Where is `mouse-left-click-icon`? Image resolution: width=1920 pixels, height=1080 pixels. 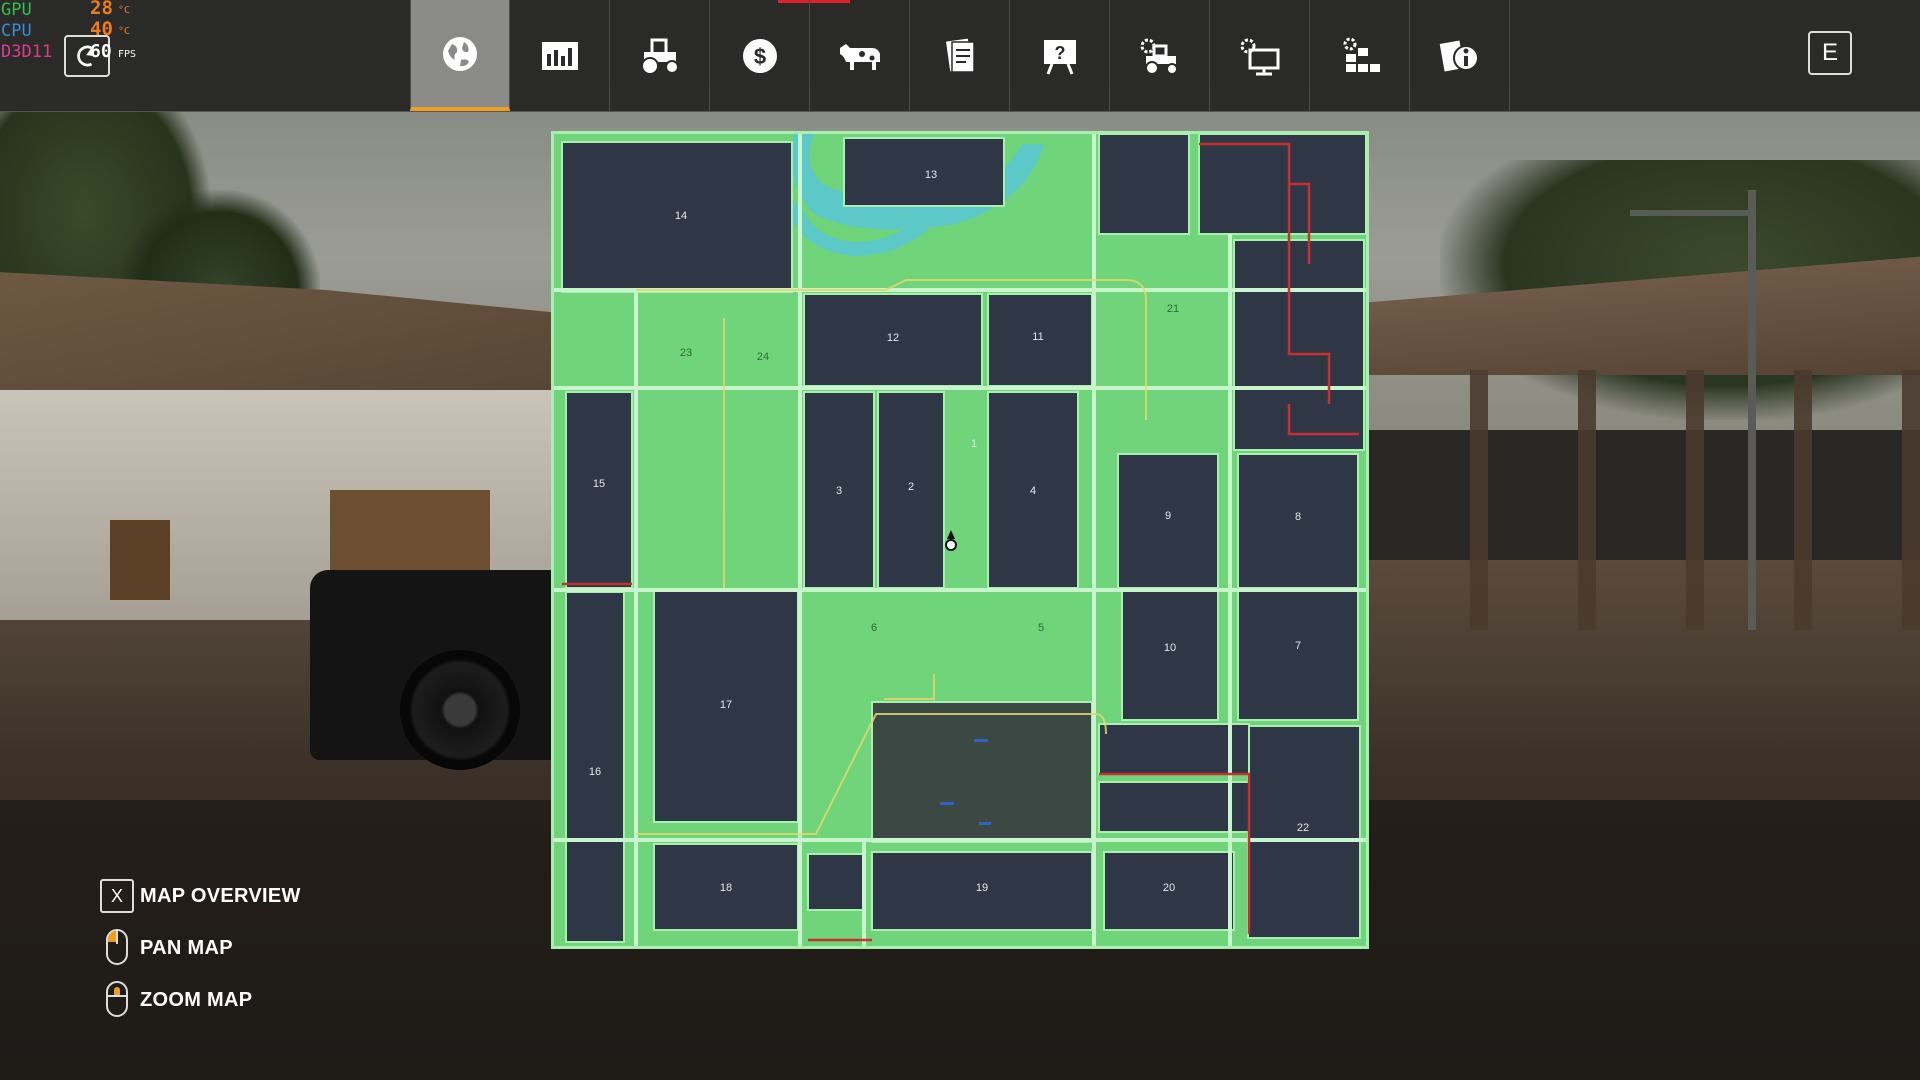 mouse-left-click-icon is located at coordinates (117, 948).